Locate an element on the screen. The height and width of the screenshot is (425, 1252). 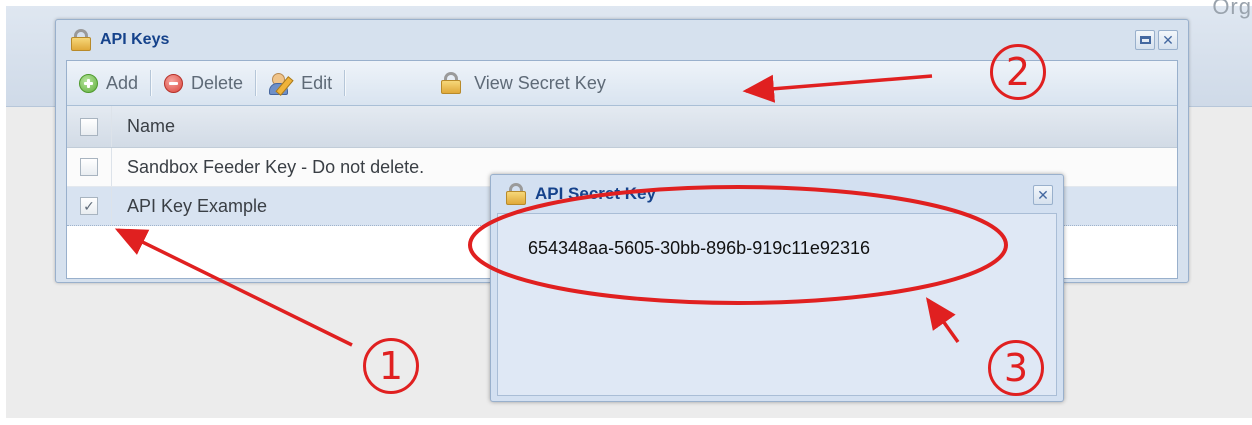
annotation-marker-3: 3 is located at coordinates (1016, 368).